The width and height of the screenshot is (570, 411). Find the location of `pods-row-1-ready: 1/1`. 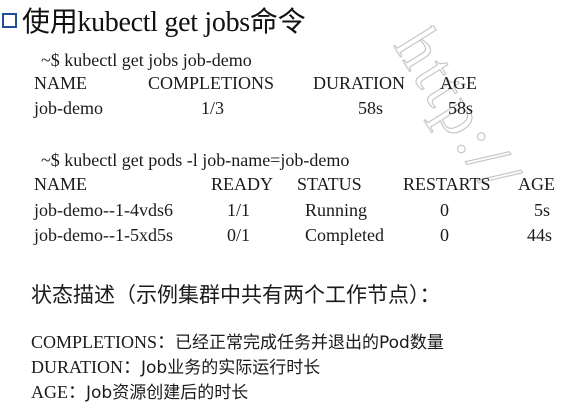

pods-row-1-ready: 1/1 is located at coordinates (239, 210).